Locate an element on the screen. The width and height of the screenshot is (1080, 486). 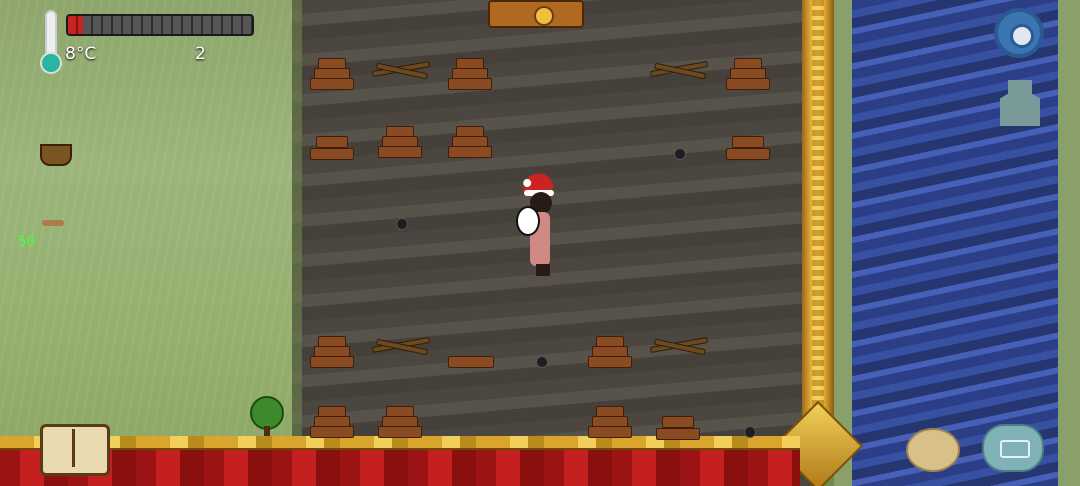
health-bar-fill is located at coordinates (75, 25).